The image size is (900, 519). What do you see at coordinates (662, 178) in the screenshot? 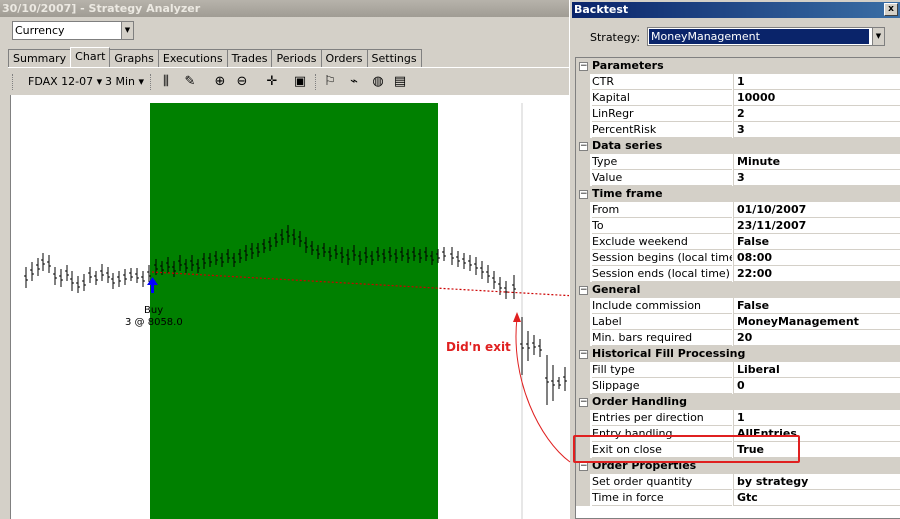
I see `property-name: Value` at bounding box center [662, 178].